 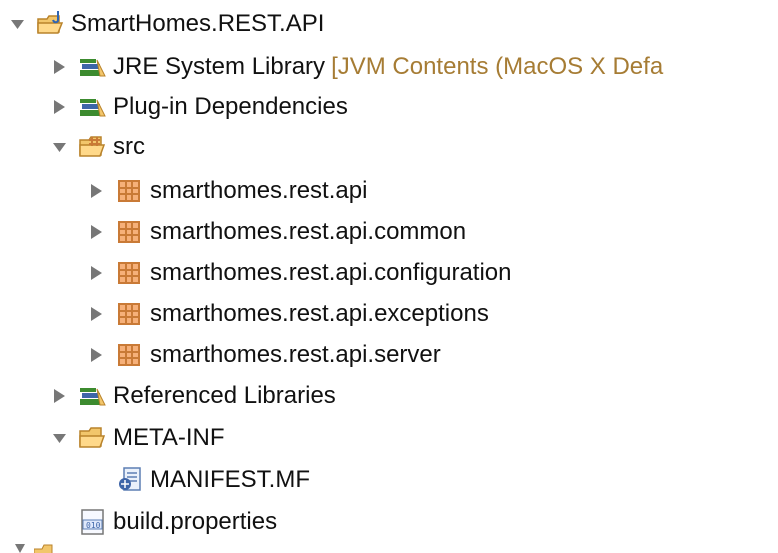 I want to click on referenced-libraries-label: Referenced Libraries, so click(x=224, y=395).